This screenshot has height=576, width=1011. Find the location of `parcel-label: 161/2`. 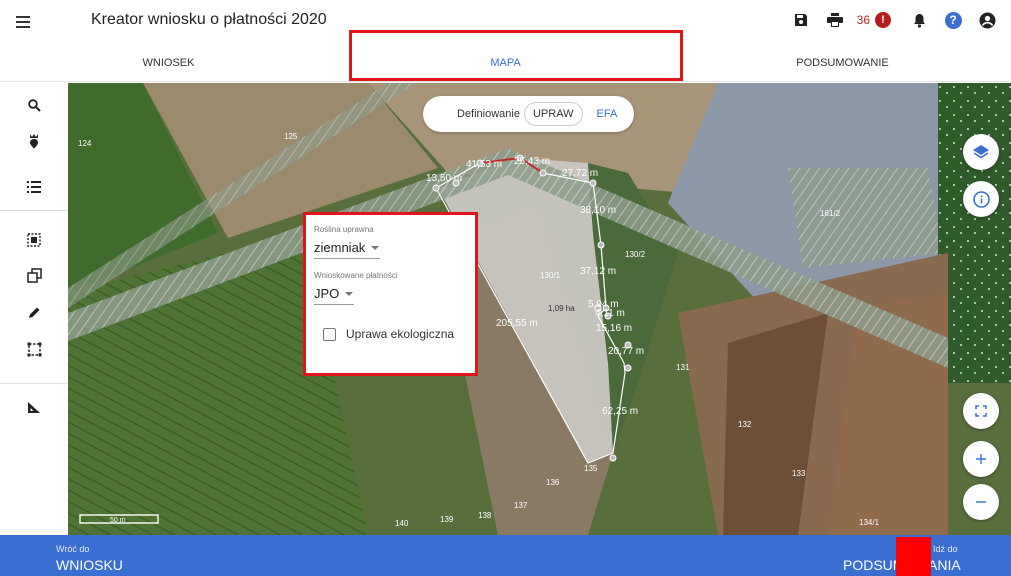

parcel-label: 161/2 is located at coordinates (830, 213).